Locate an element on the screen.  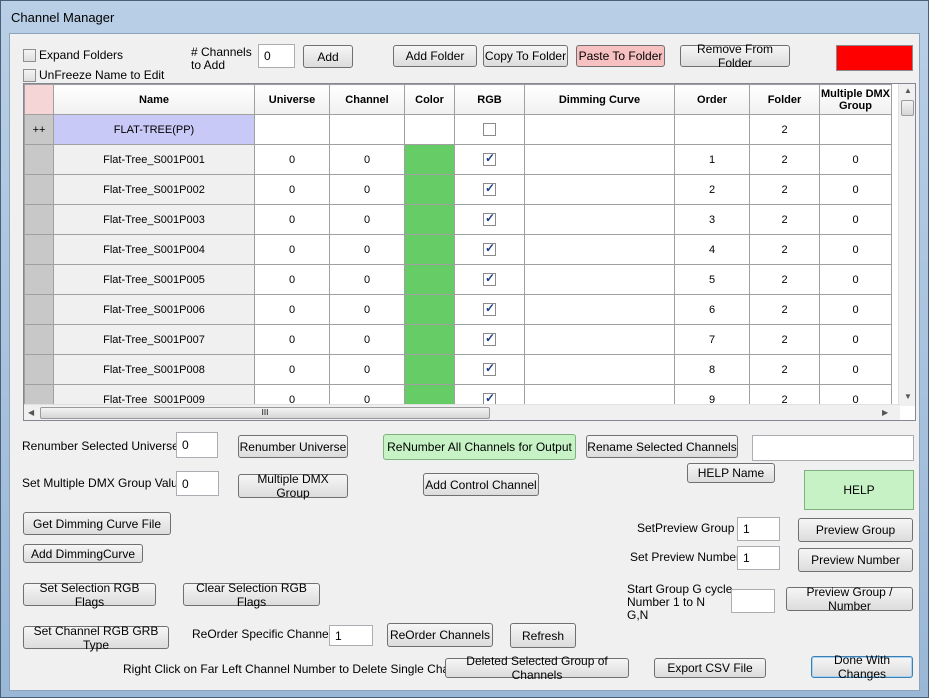
refresh-button: Refresh is located at coordinates (543, 635).